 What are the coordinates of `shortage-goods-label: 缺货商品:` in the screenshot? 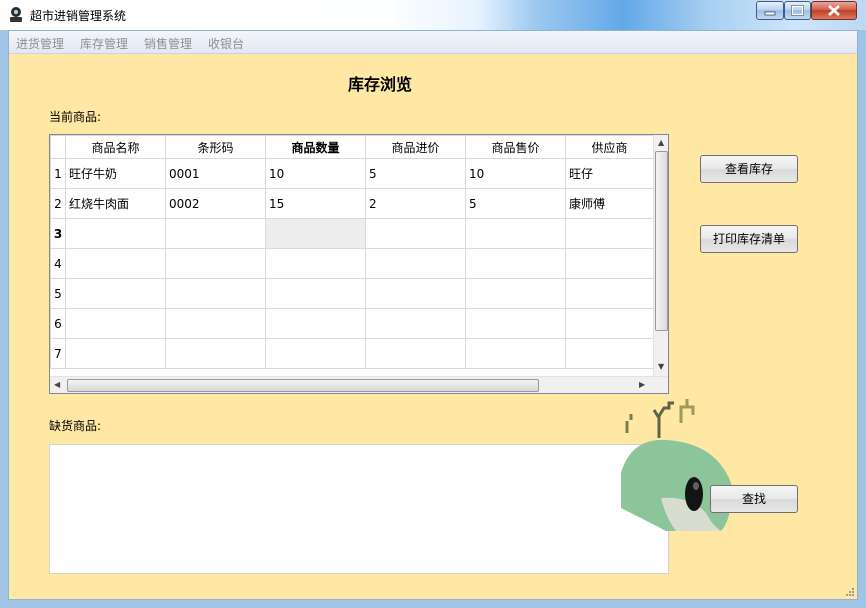 It's located at (75, 426).